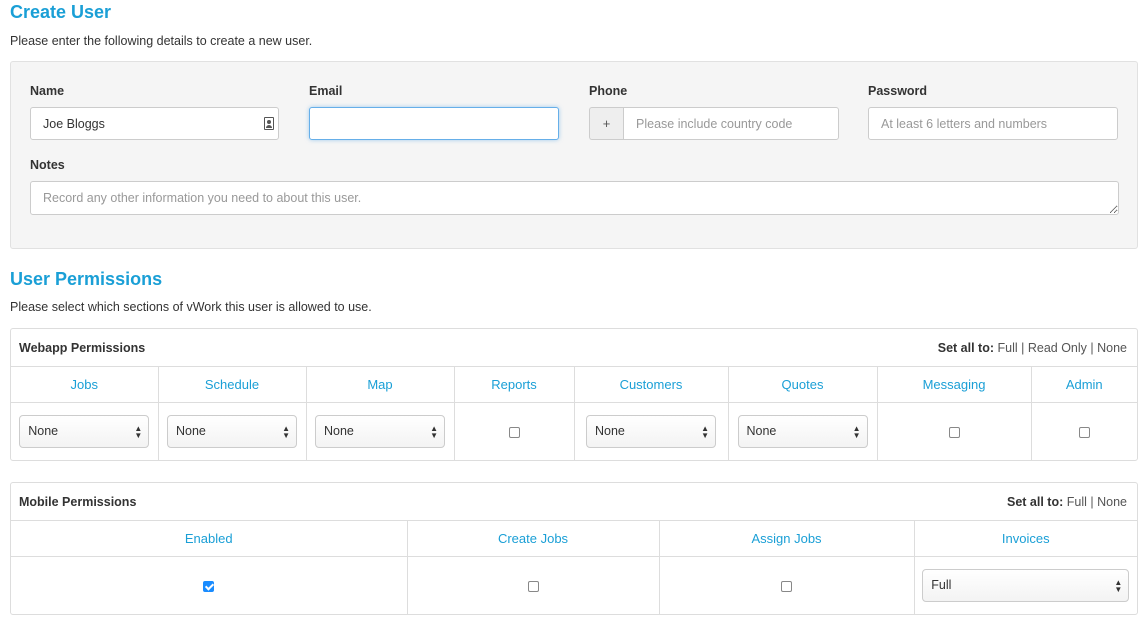 The image size is (1144, 620). I want to click on phone-prefix: +, so click(606, 123).